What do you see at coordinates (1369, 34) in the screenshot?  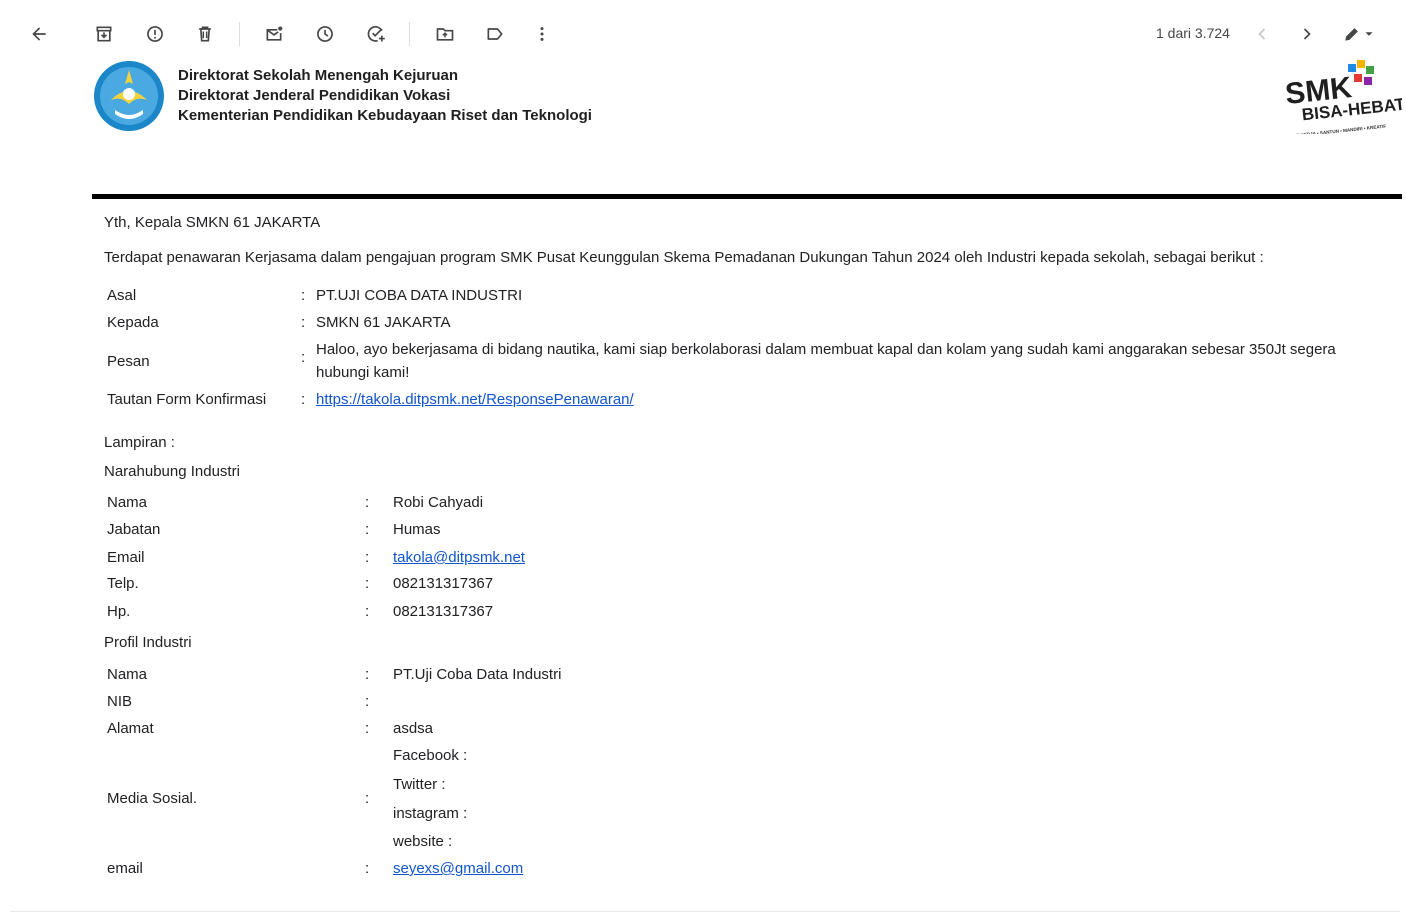 I see `caret-down-icon` at bounding box center [1369, 34].